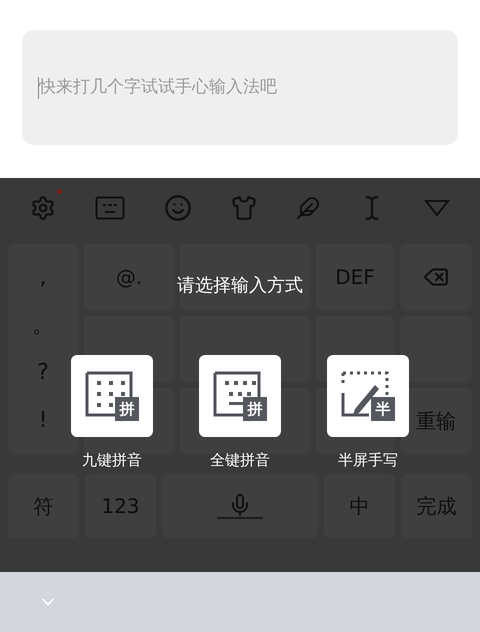 This screenshot has height=632, width=480. I want to click on symbol-key: ,, so click(43, 277).